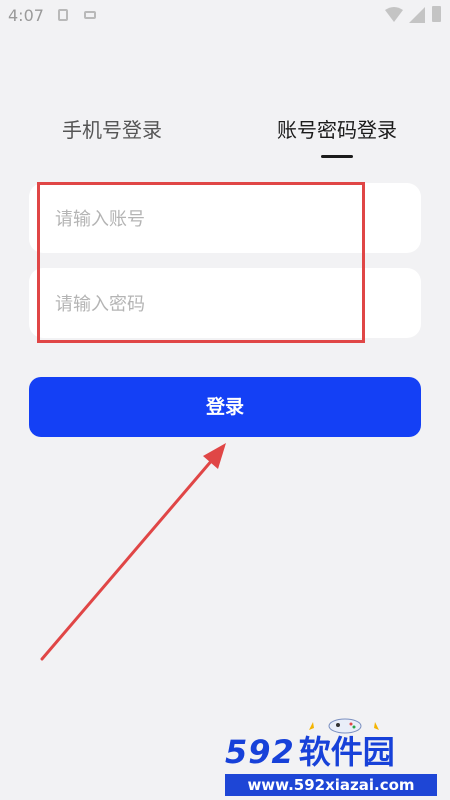  I want to click on watermark-url: www.592xiazai.com, so click(331, 785).